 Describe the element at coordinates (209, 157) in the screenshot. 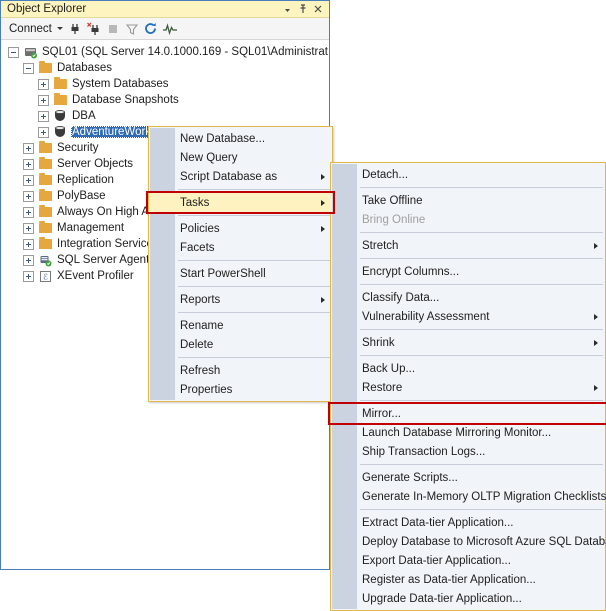

I see `menu-item-label: New Query` at that location.